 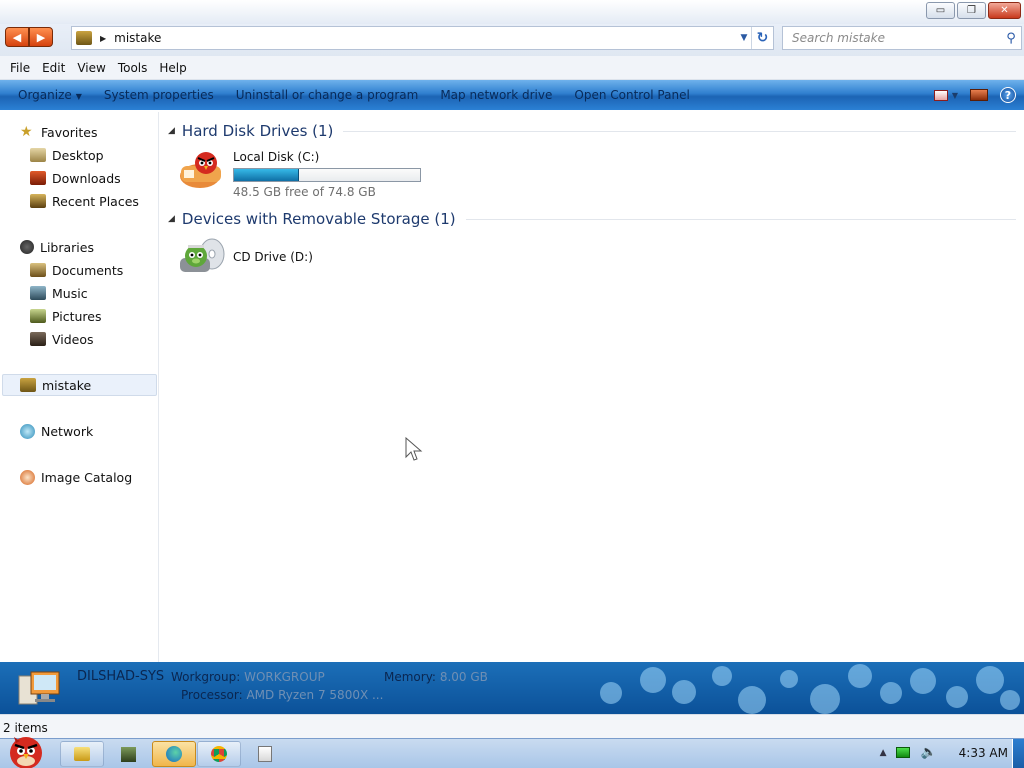 I want to click on title-bar: ▭ ❐ ✕, so click(x=512, y=12).